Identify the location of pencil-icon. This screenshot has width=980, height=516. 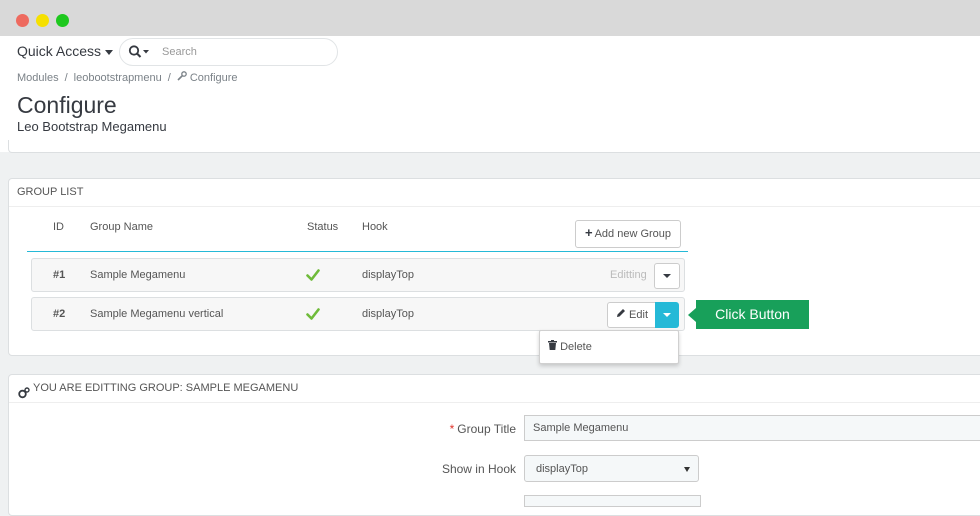
(621, 315).